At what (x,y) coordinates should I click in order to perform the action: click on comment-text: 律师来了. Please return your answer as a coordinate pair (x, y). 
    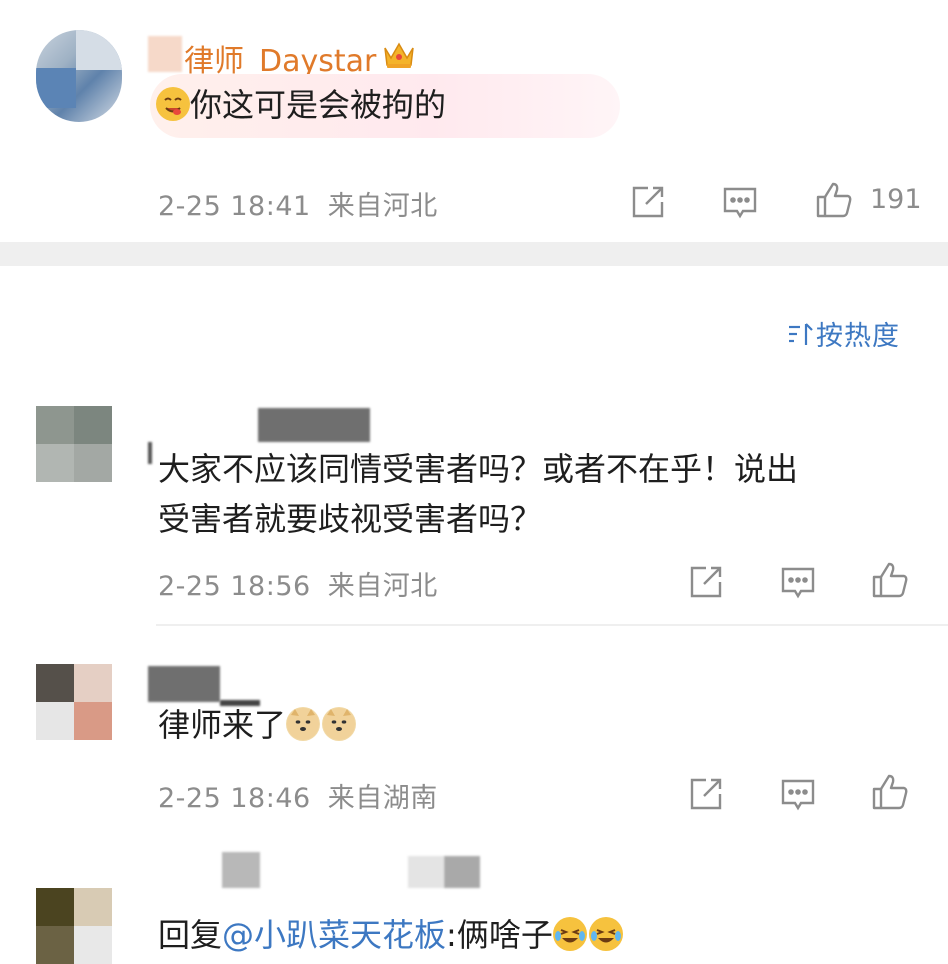
    Looking at the image, I should click on (222, 725).